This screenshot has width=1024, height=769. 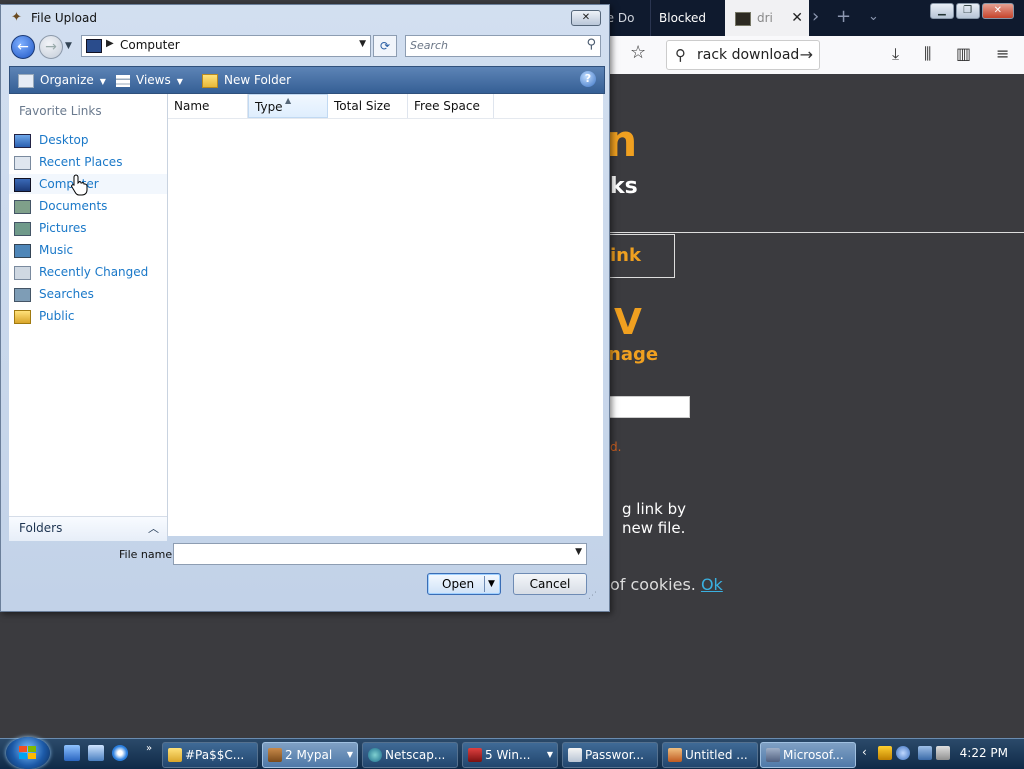 What do you see at coordinates (28, 753) in the screenshot?
I see `start-button` at bounding box center [28, 753].